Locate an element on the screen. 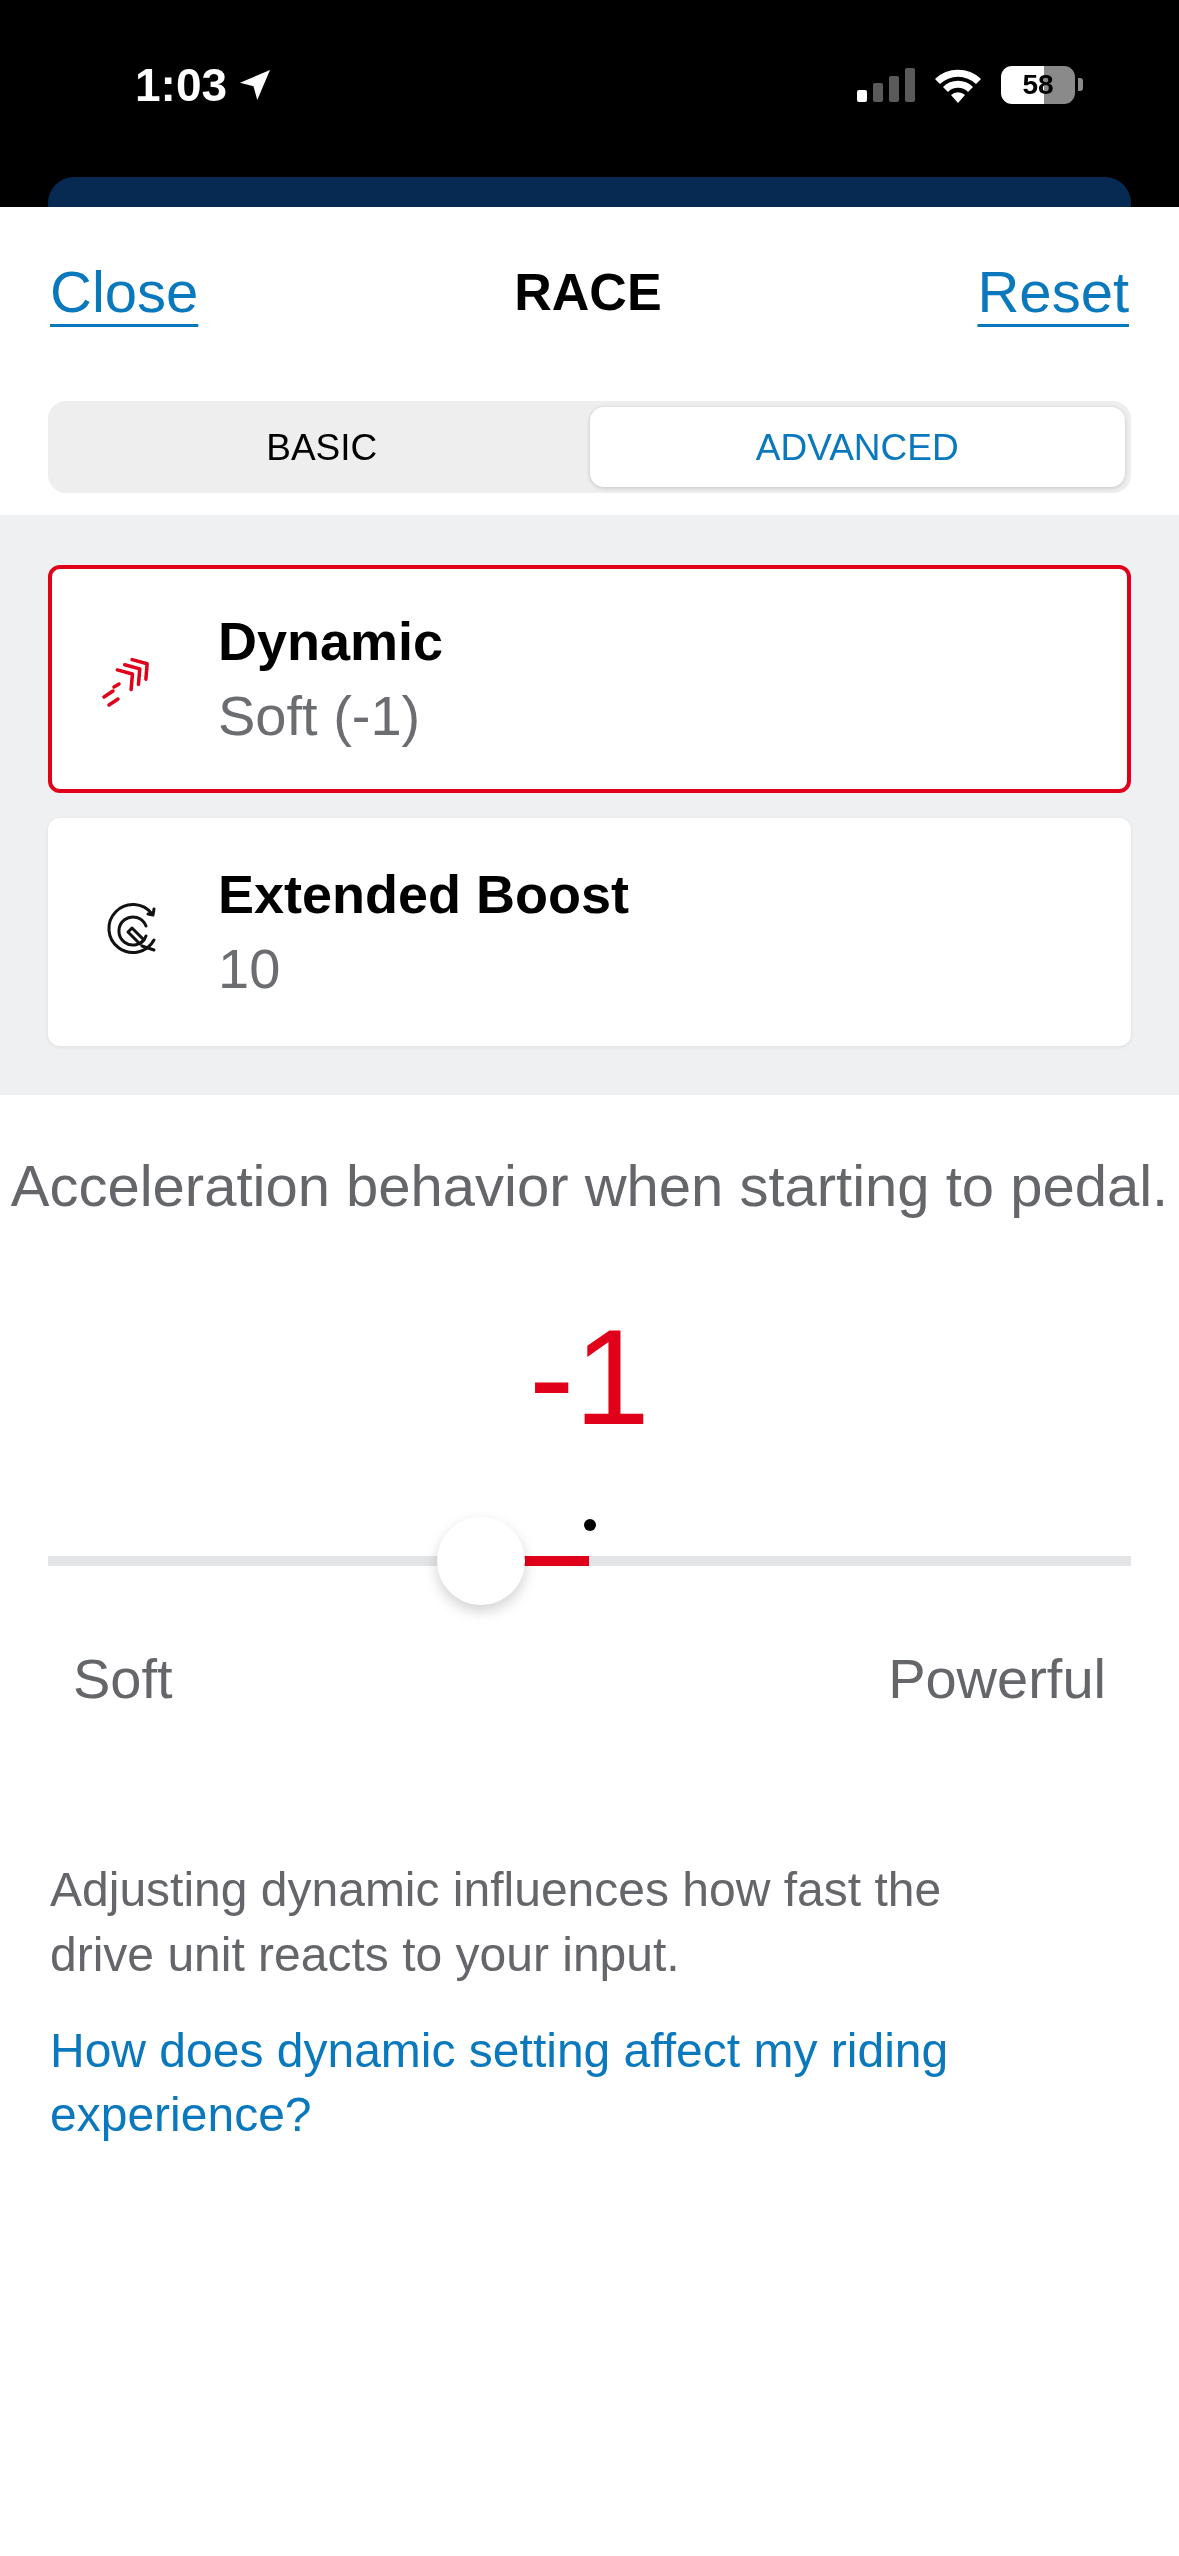  slider-thumb is located at coordinates (481, 1561).